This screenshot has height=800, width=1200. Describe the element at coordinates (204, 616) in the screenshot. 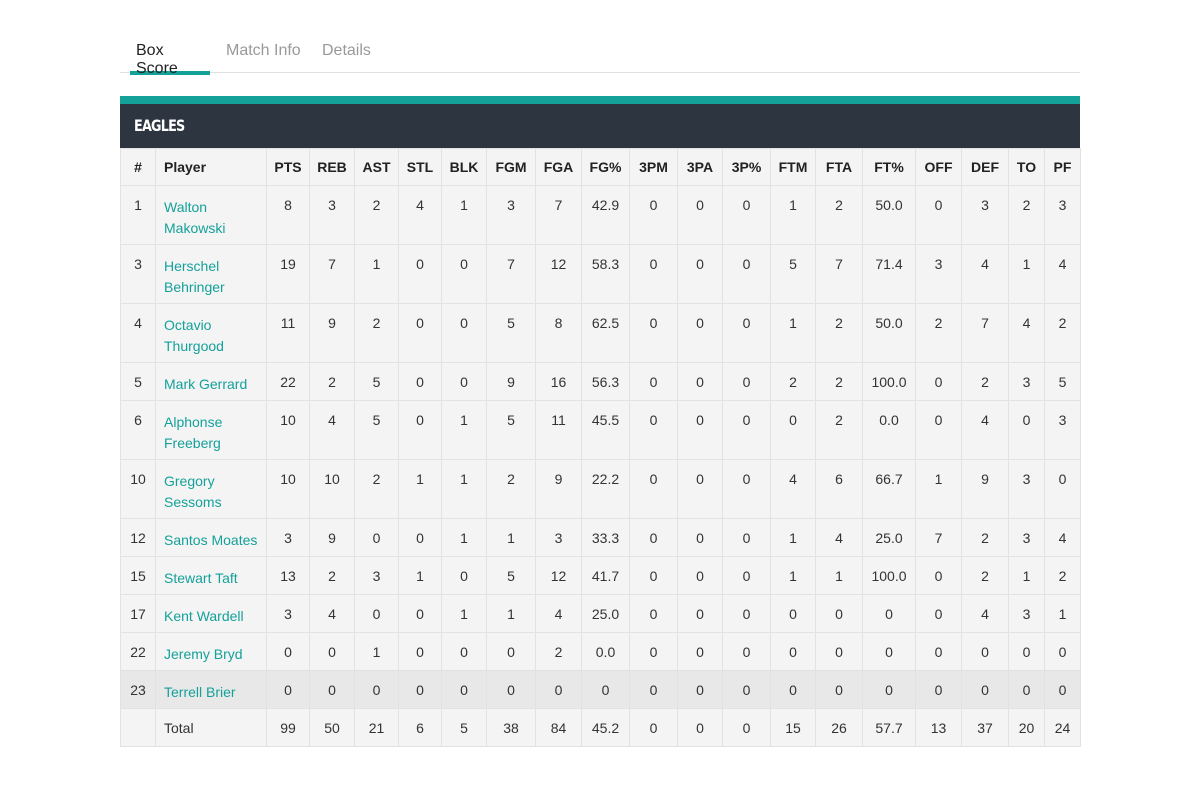

I see `player-first-name: Kent Wardell` at that location.